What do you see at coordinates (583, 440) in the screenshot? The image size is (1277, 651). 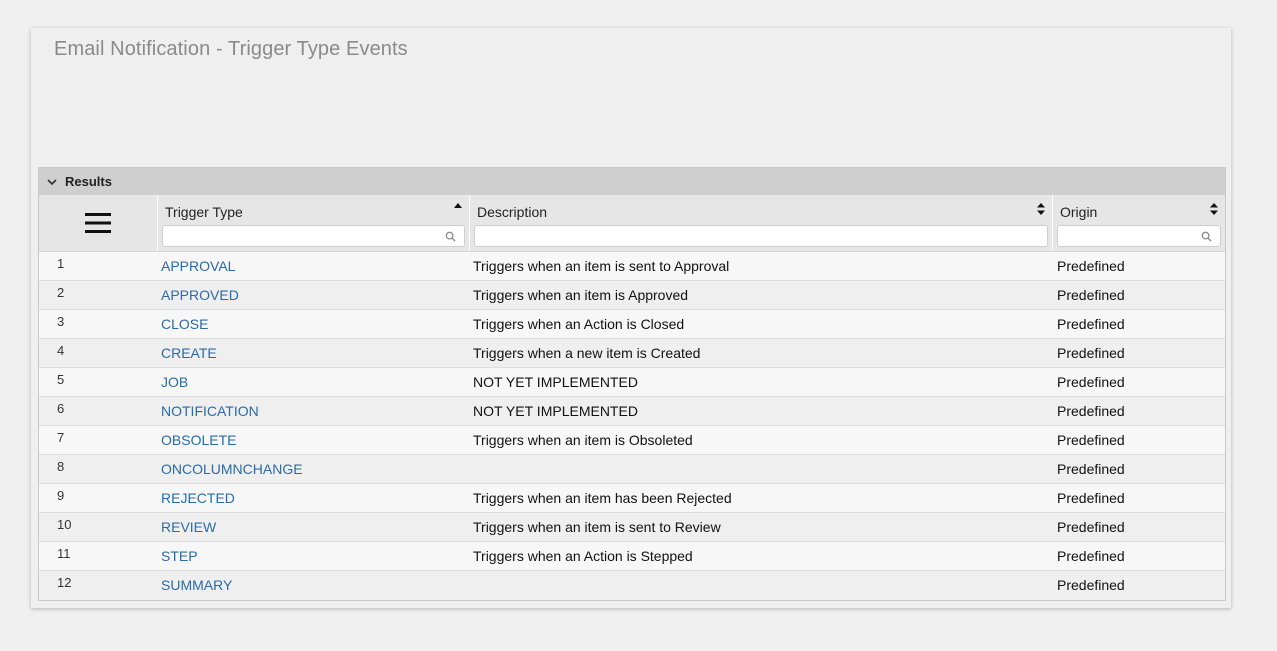 I see `description-cell: Triggers when an item is Obsoleted` at bounding box center [583, 440].